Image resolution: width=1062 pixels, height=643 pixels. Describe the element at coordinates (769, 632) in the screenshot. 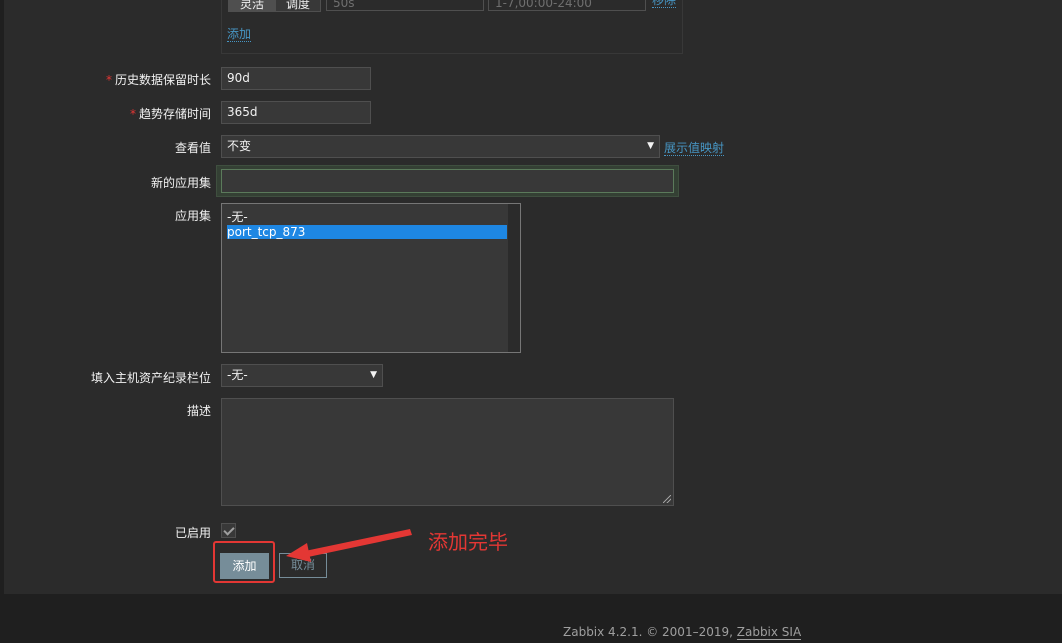

I see `footer-company-link: Zabbix SIA` at that location.